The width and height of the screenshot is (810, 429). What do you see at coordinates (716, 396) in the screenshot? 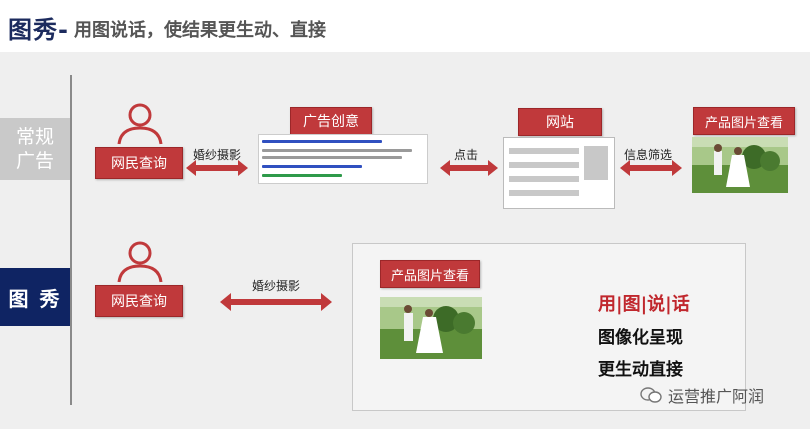
I see `watermark-text: 运营推广阿润` at bounding box center [716, 396].